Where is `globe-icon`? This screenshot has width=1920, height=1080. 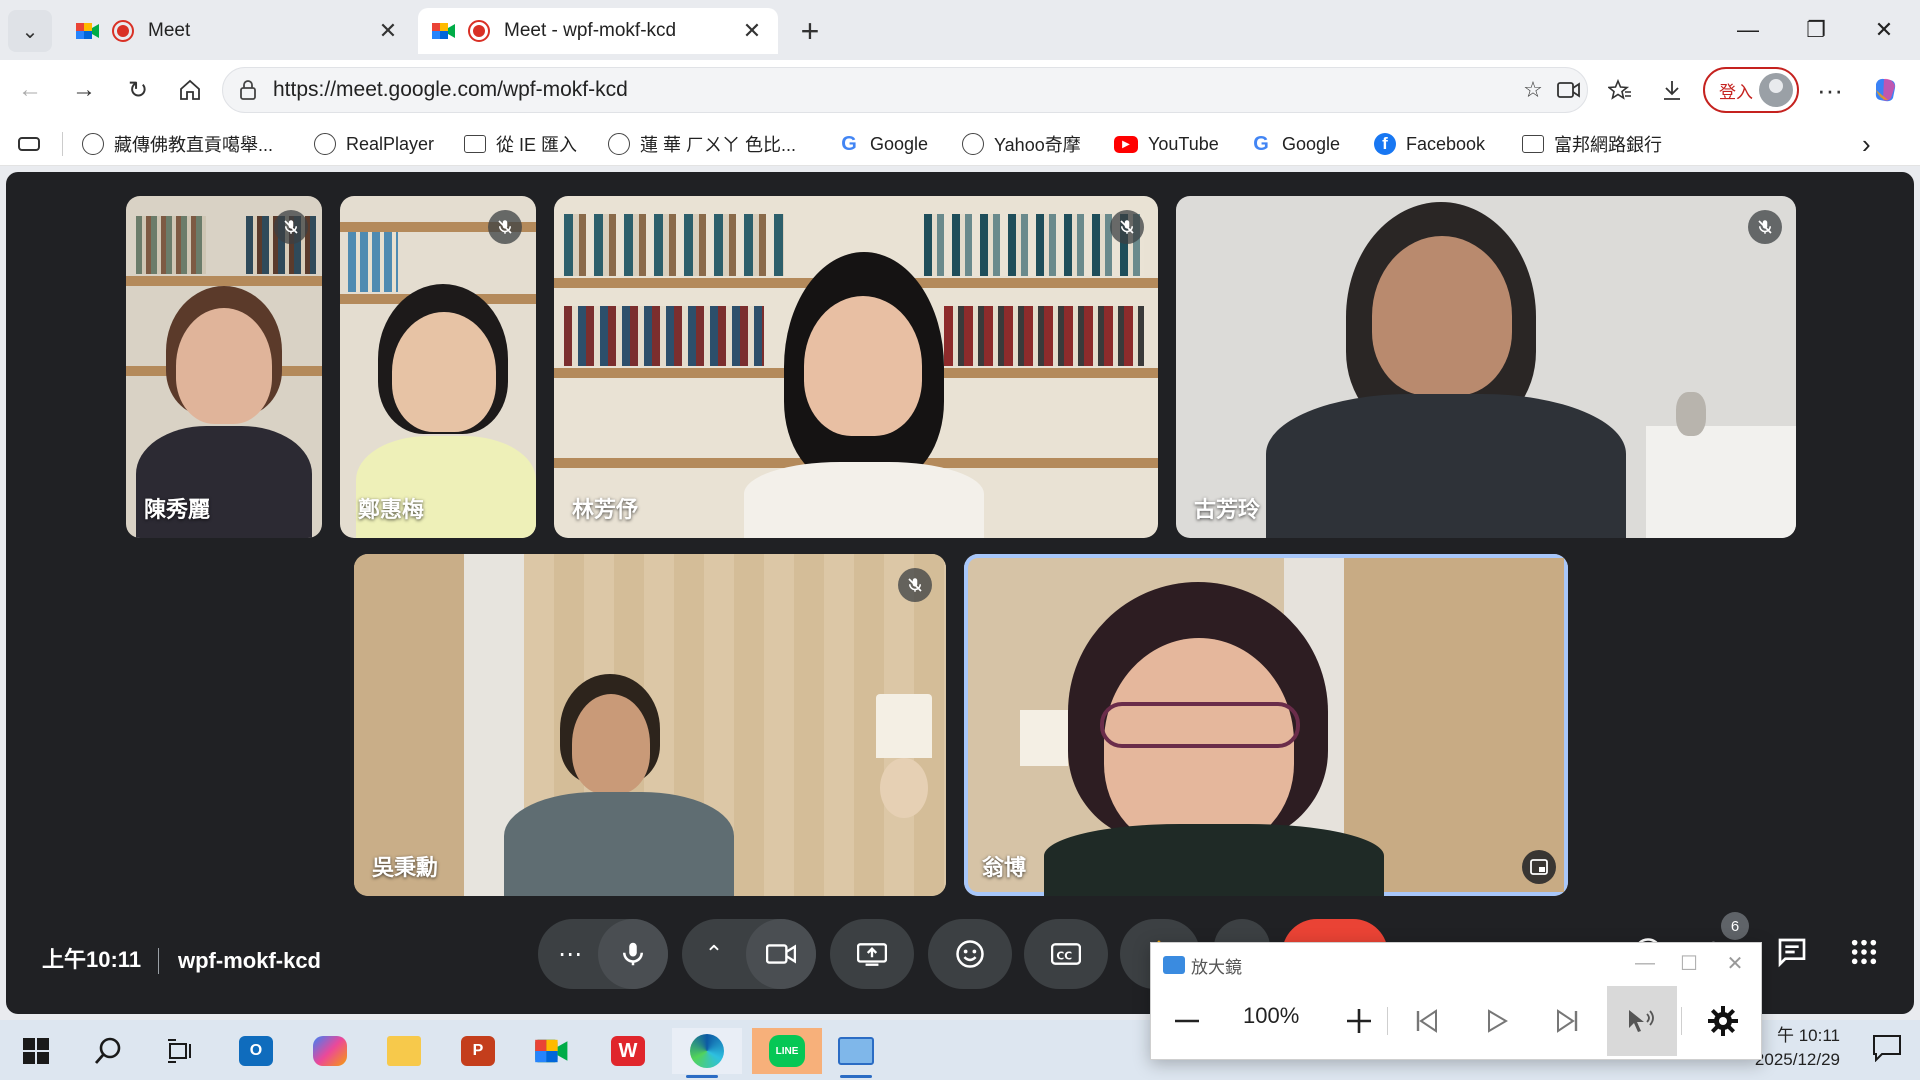
globe-icon is located at coordinates (93, 144).